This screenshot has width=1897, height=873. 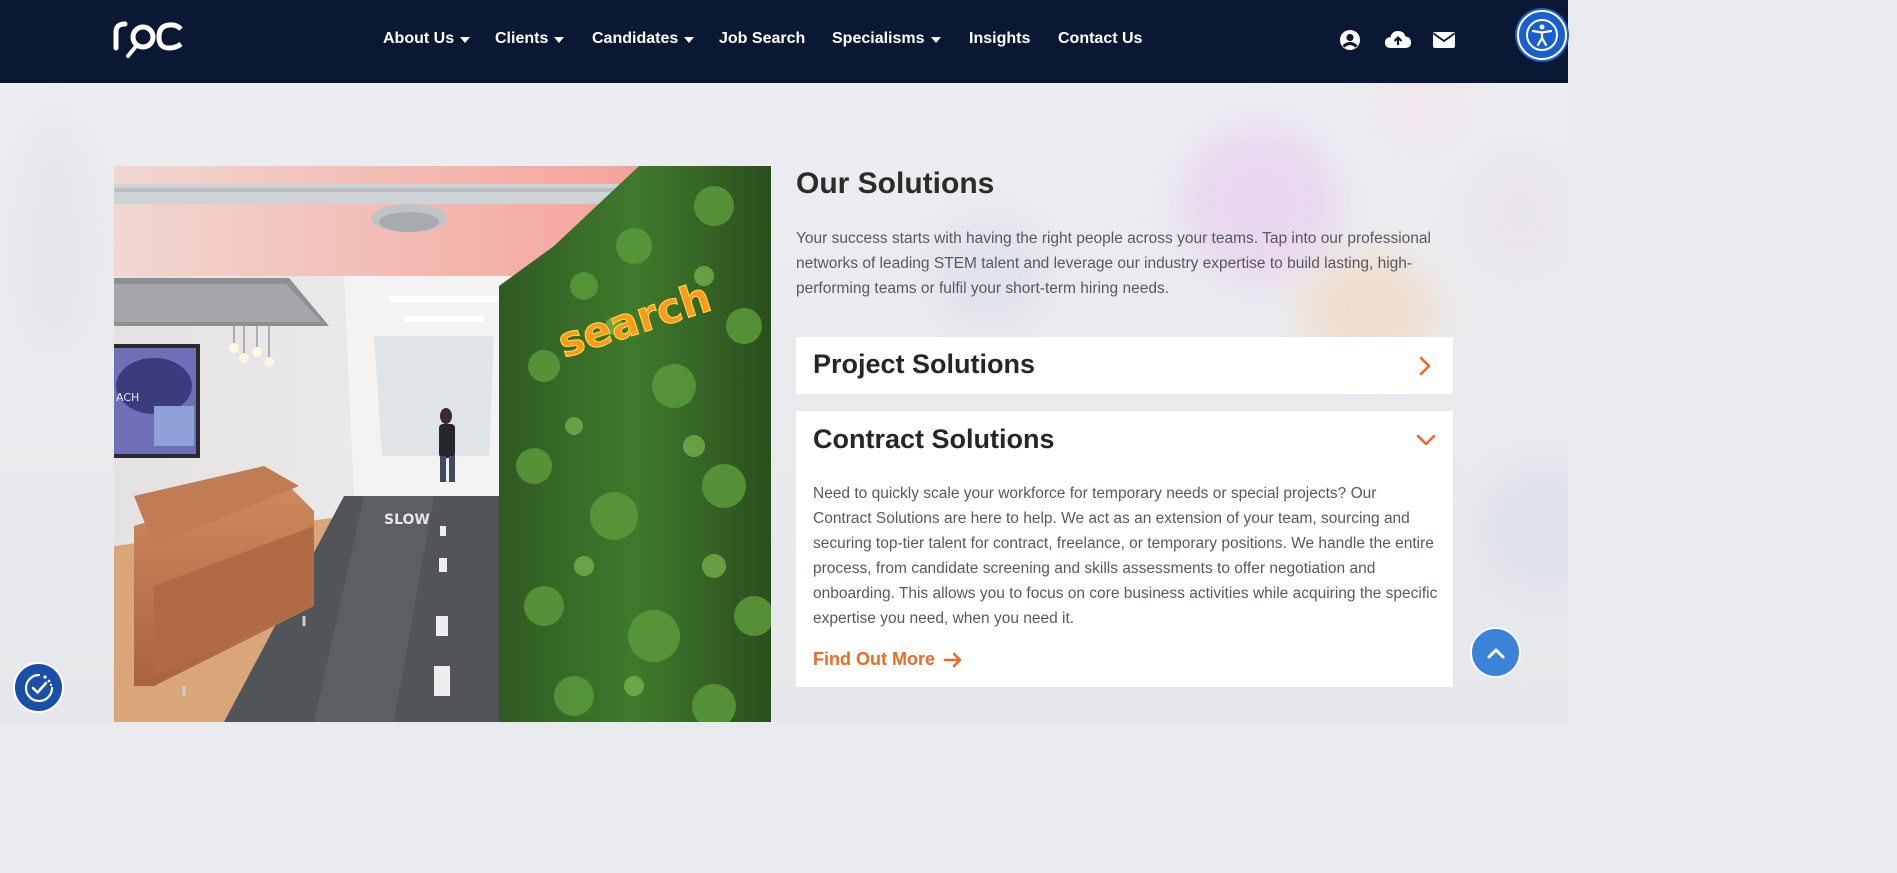 I want to click on accordion-project-solutions: Project Solutions, so click(x=1124, y=365).